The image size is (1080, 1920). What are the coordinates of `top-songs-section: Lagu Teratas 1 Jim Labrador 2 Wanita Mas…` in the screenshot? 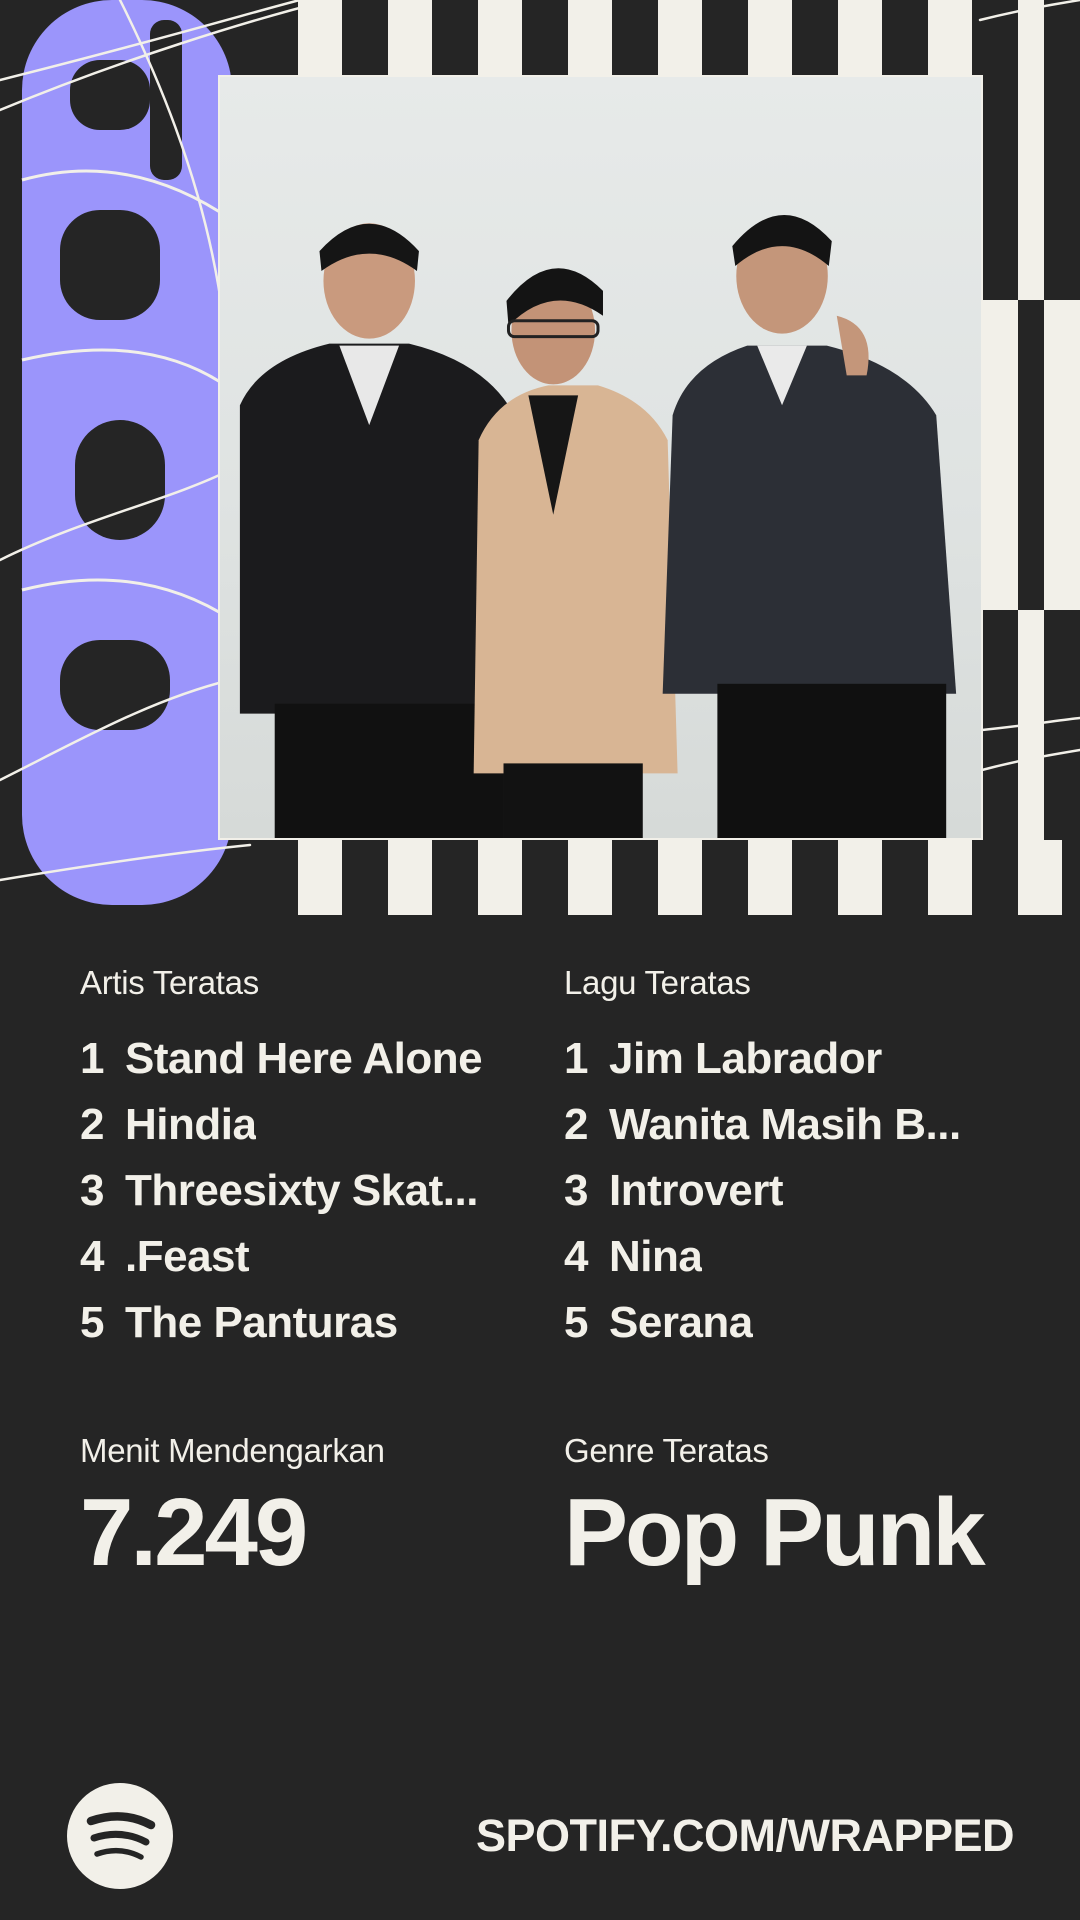 It's located at (784, 1157).